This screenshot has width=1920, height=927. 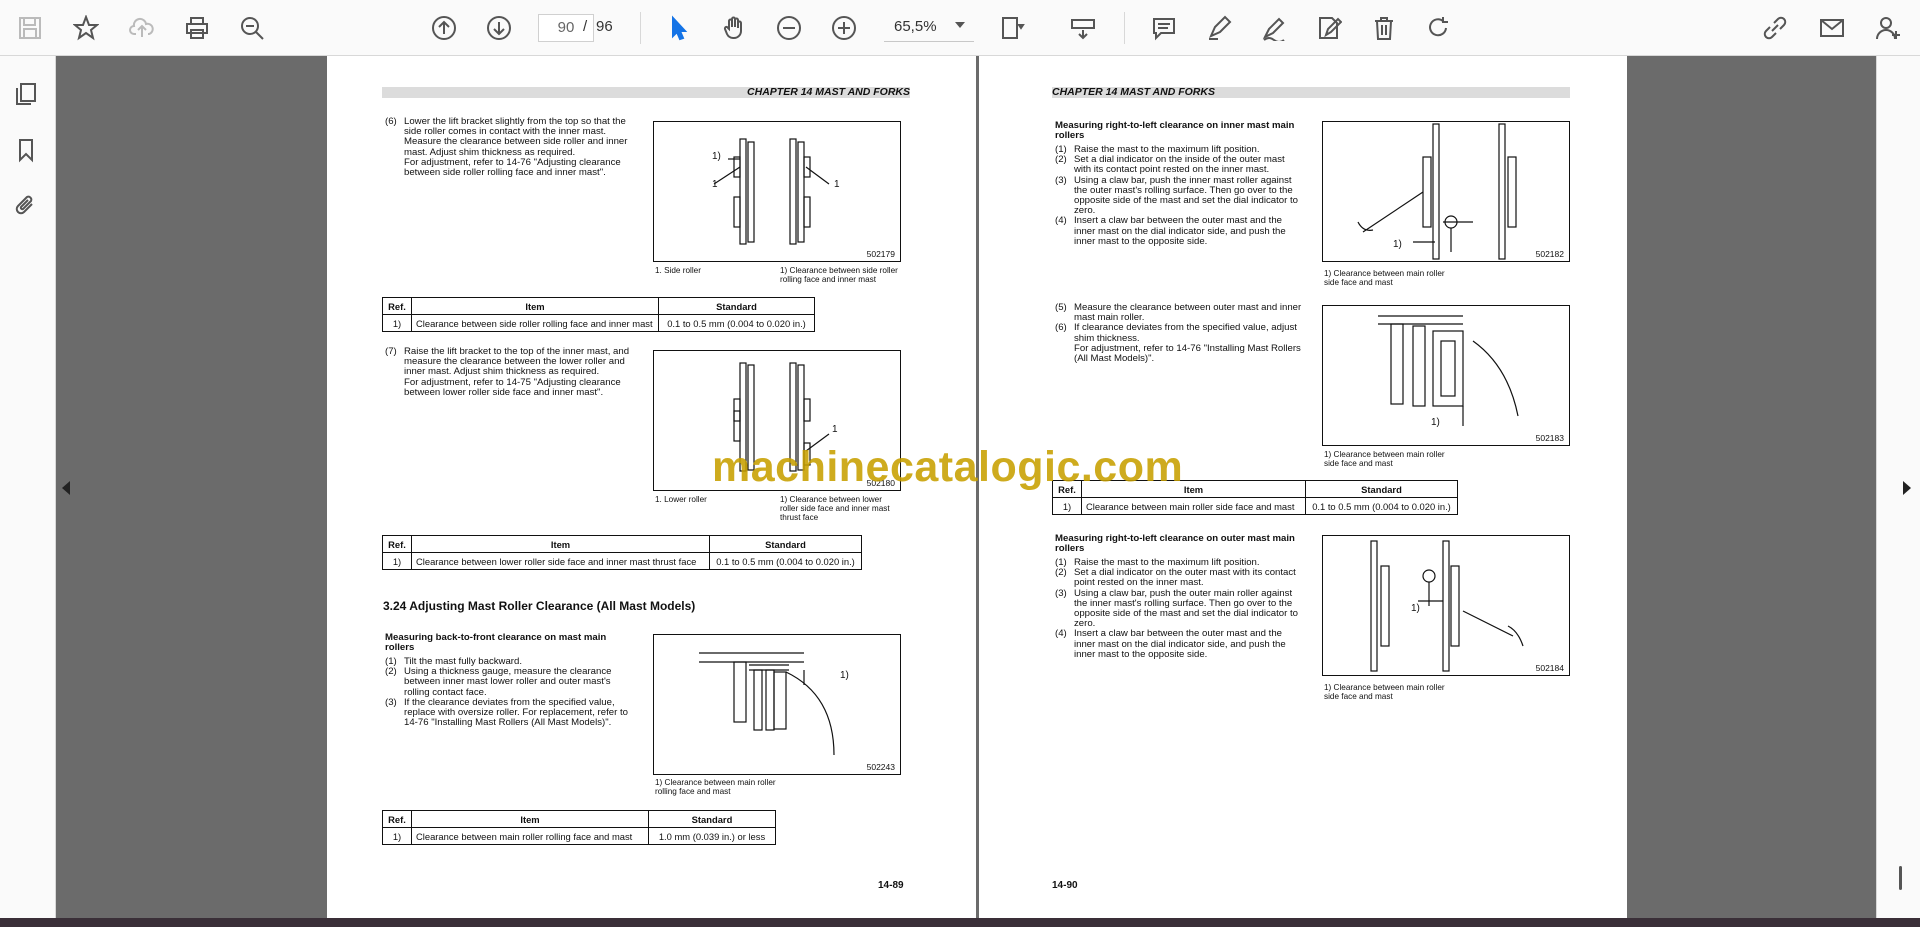 I want to click on bookmark-star-icon, so click(x=86, y=28).